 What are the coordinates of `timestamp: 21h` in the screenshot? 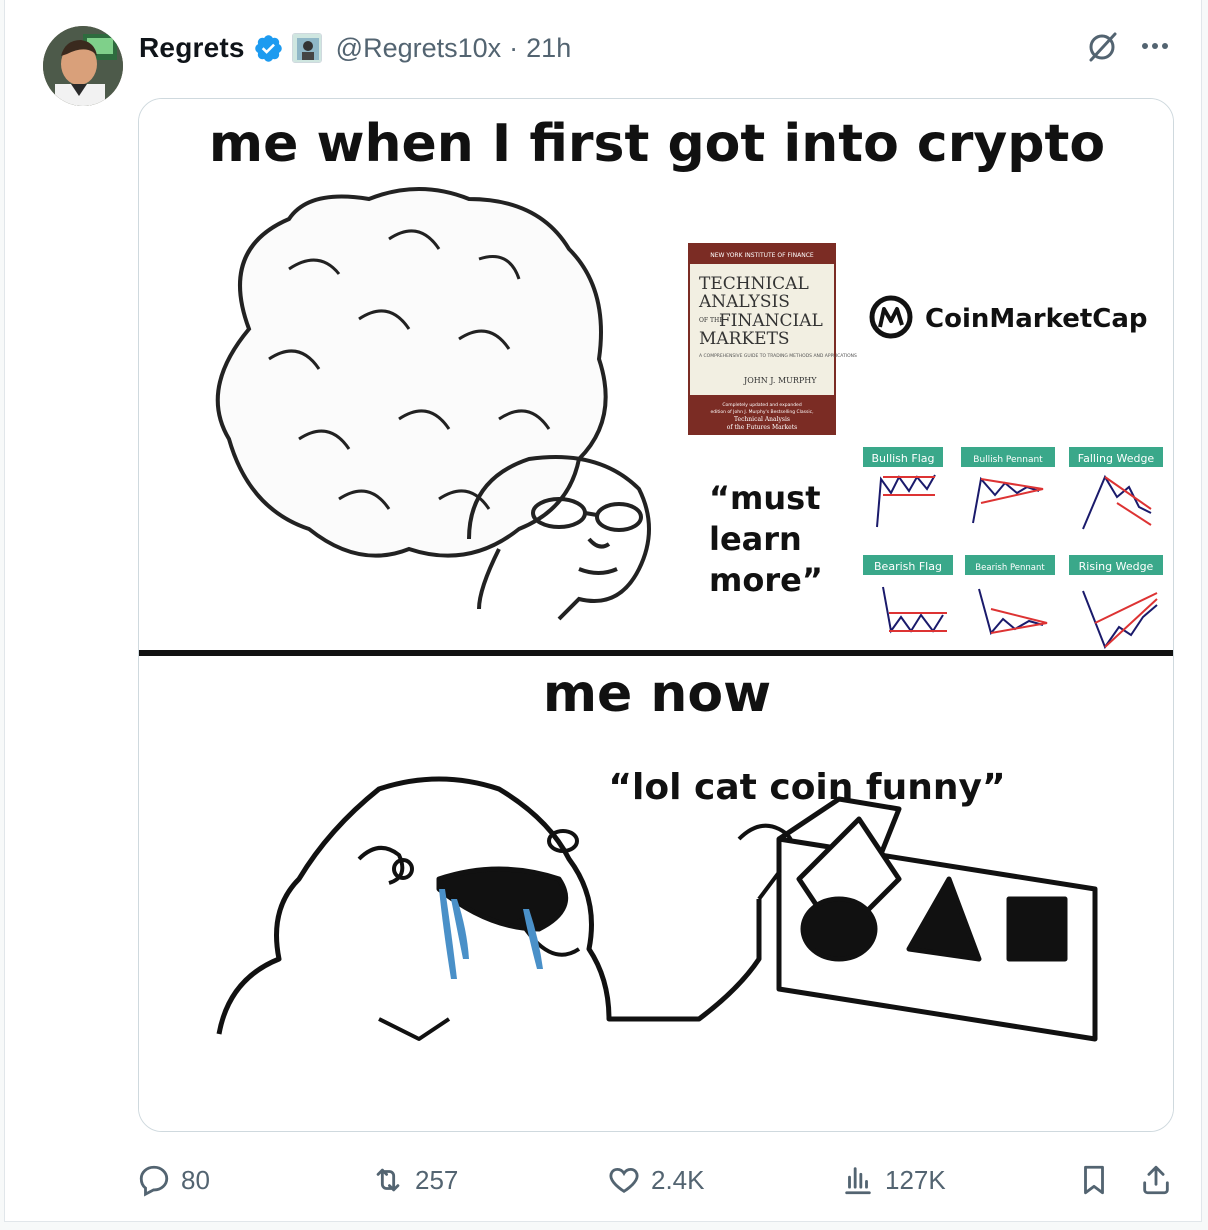 It's located at (548, 48).